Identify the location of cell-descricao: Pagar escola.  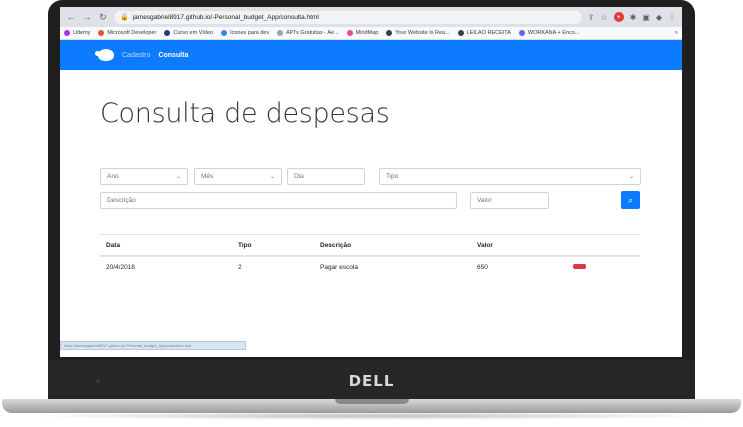
(339, 267).